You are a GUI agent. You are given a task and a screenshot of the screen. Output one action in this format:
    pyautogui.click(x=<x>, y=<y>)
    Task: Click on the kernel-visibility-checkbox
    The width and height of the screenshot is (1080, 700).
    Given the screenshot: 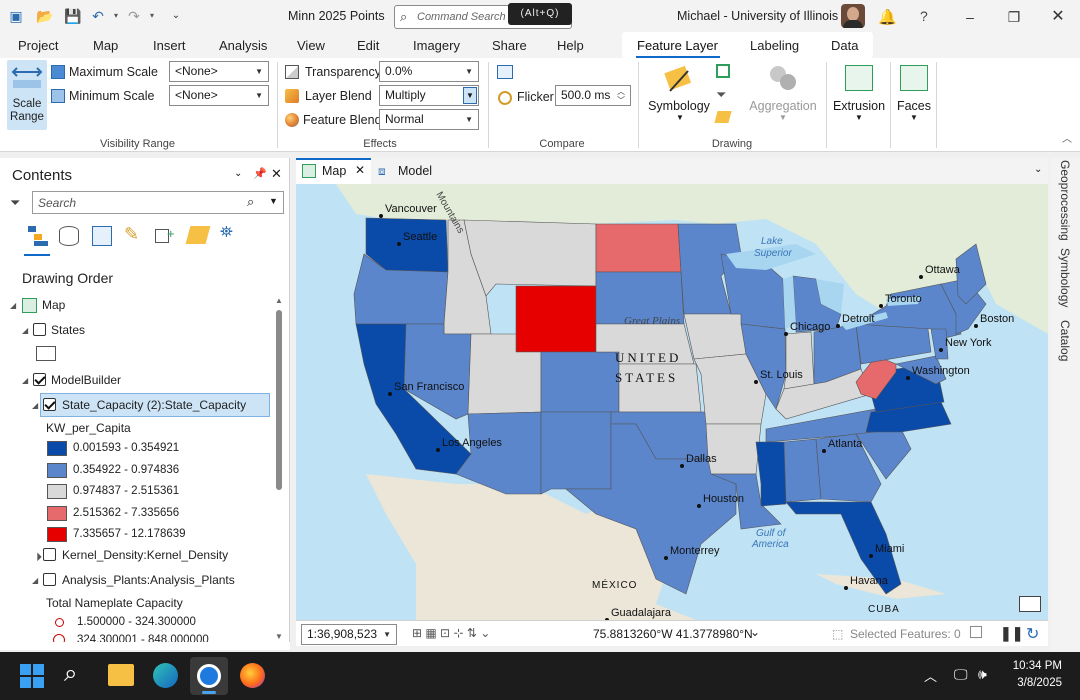 What is the action you would take?
    pyautogui.click(x=49, y=554)
    